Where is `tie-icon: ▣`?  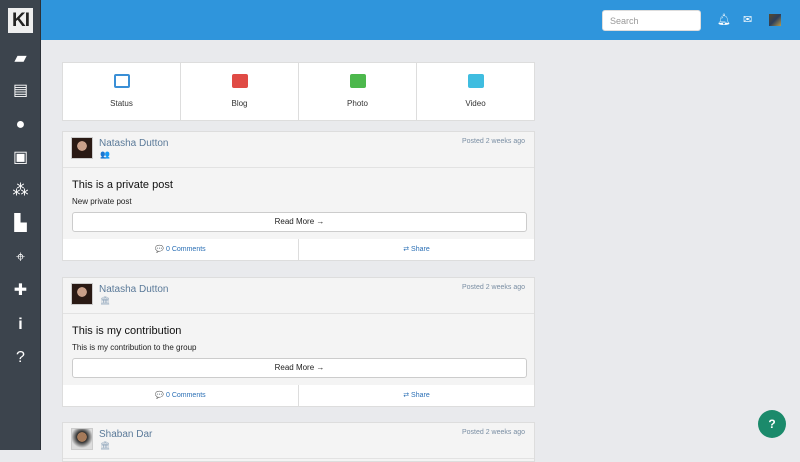
tie-icon: ▣ is located at coordinates (20, 158).